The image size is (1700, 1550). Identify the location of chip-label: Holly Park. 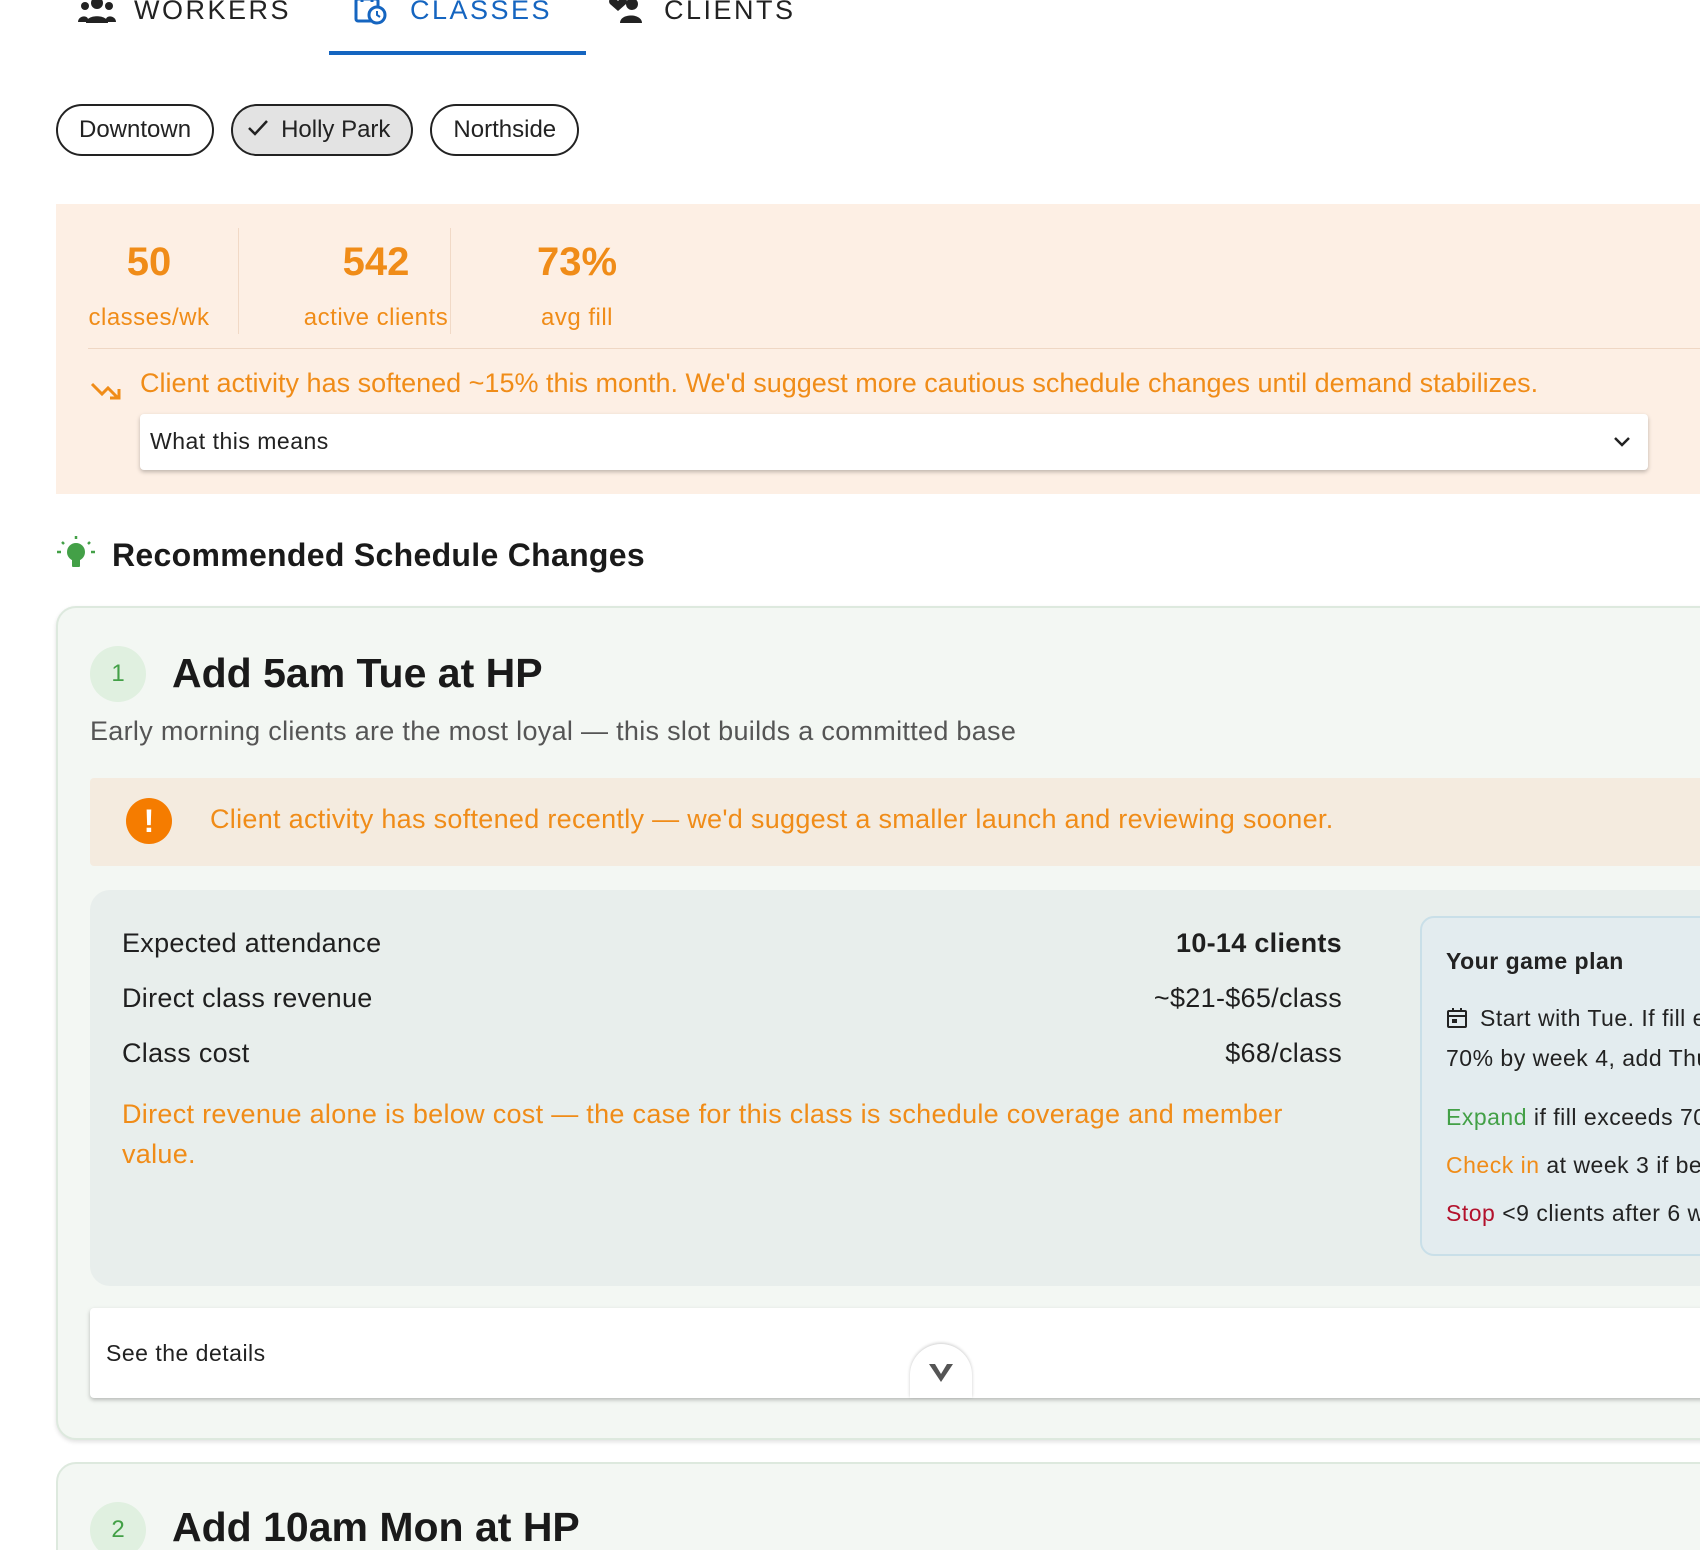
(336, 129).